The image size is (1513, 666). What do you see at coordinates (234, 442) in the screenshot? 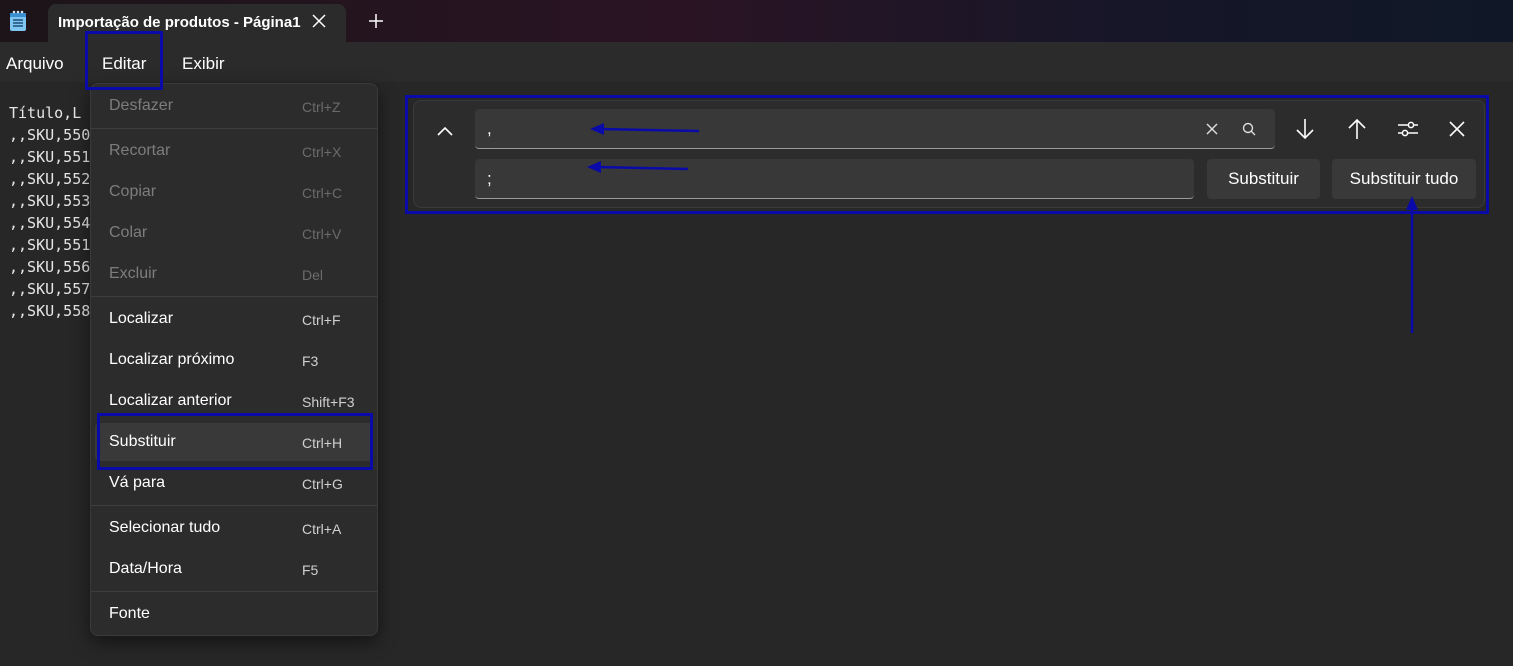
I see `menu-item-substituir: Substituir Ctrl+H` at bounding box center [234, 442].